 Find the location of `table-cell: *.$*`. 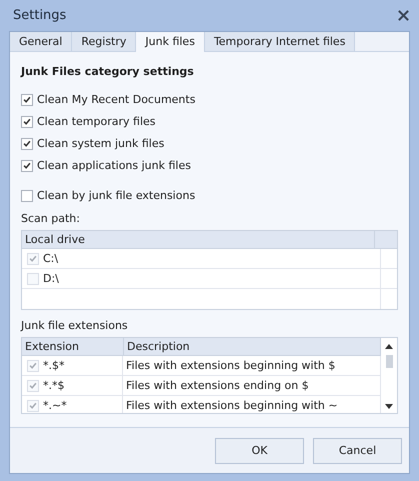

table-cell: *.$* is located at coordinates (53, 365).